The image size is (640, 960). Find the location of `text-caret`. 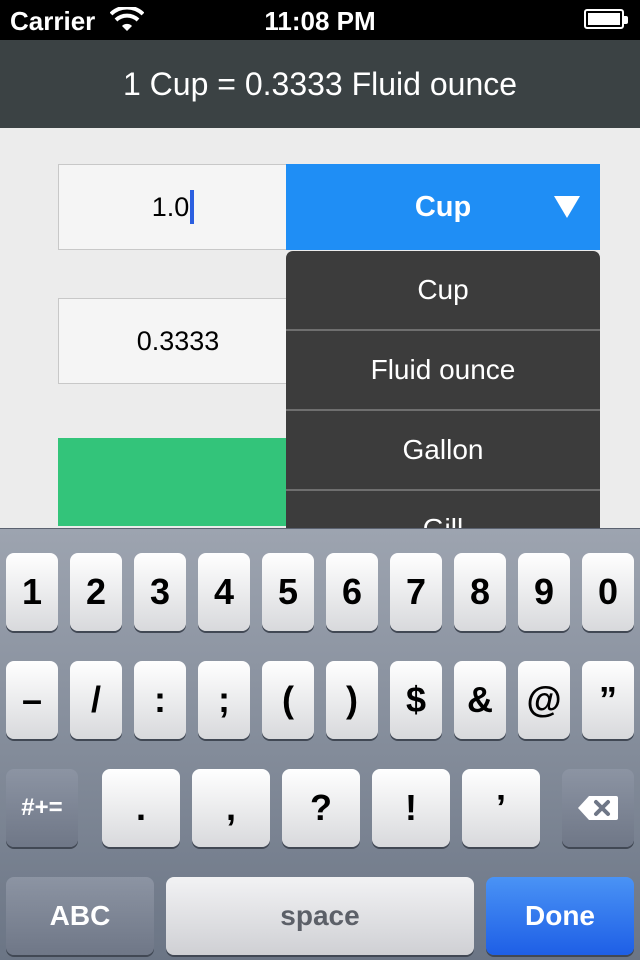

text-caret is located at coordinates (192, 207).